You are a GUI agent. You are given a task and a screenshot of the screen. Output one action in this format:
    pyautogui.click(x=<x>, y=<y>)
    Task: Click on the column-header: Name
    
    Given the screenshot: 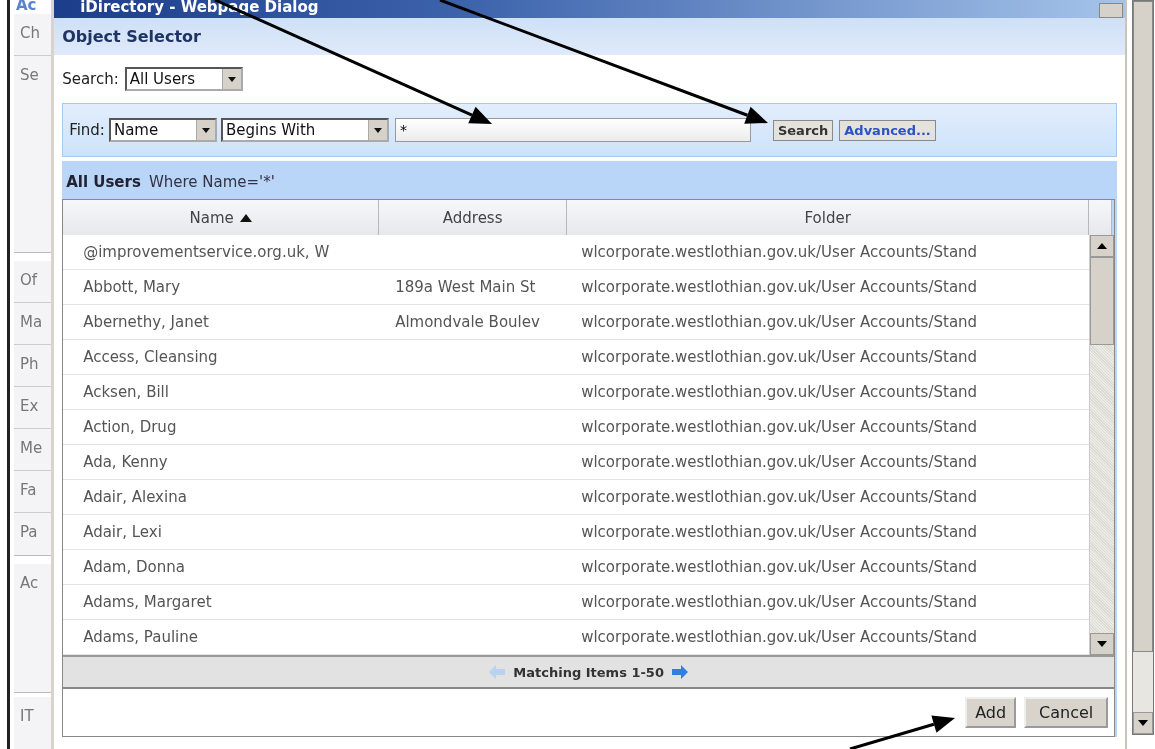 What is the action you would take?
    pyautogui.click(x=221, y=217)
    